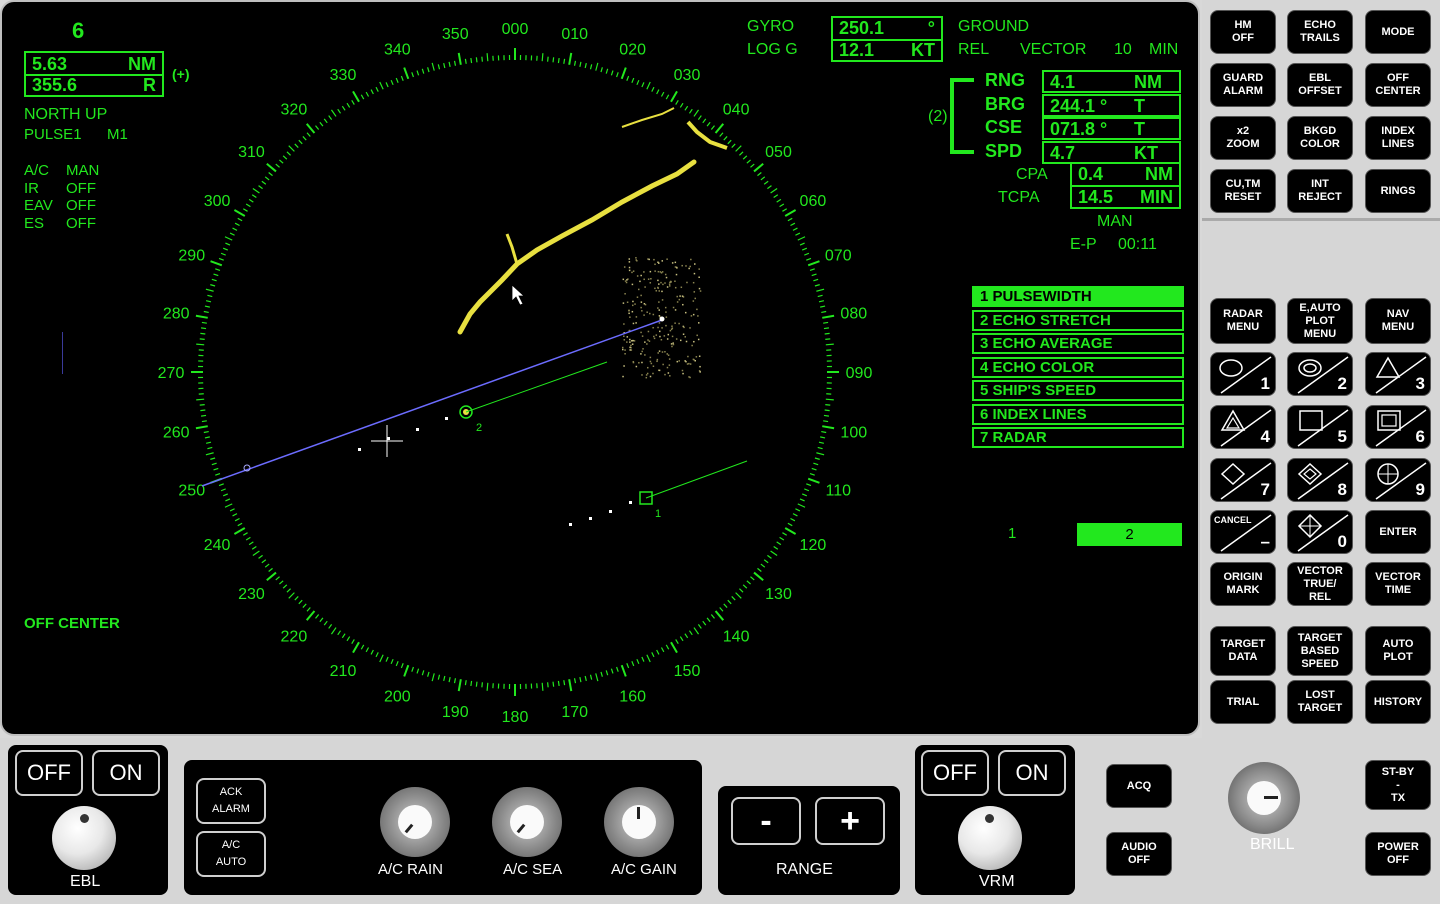  What do you see at coordinates (1398, 191) in the screenshot?
I see `function-key: RINGS` at bounding box center [1398, 191].